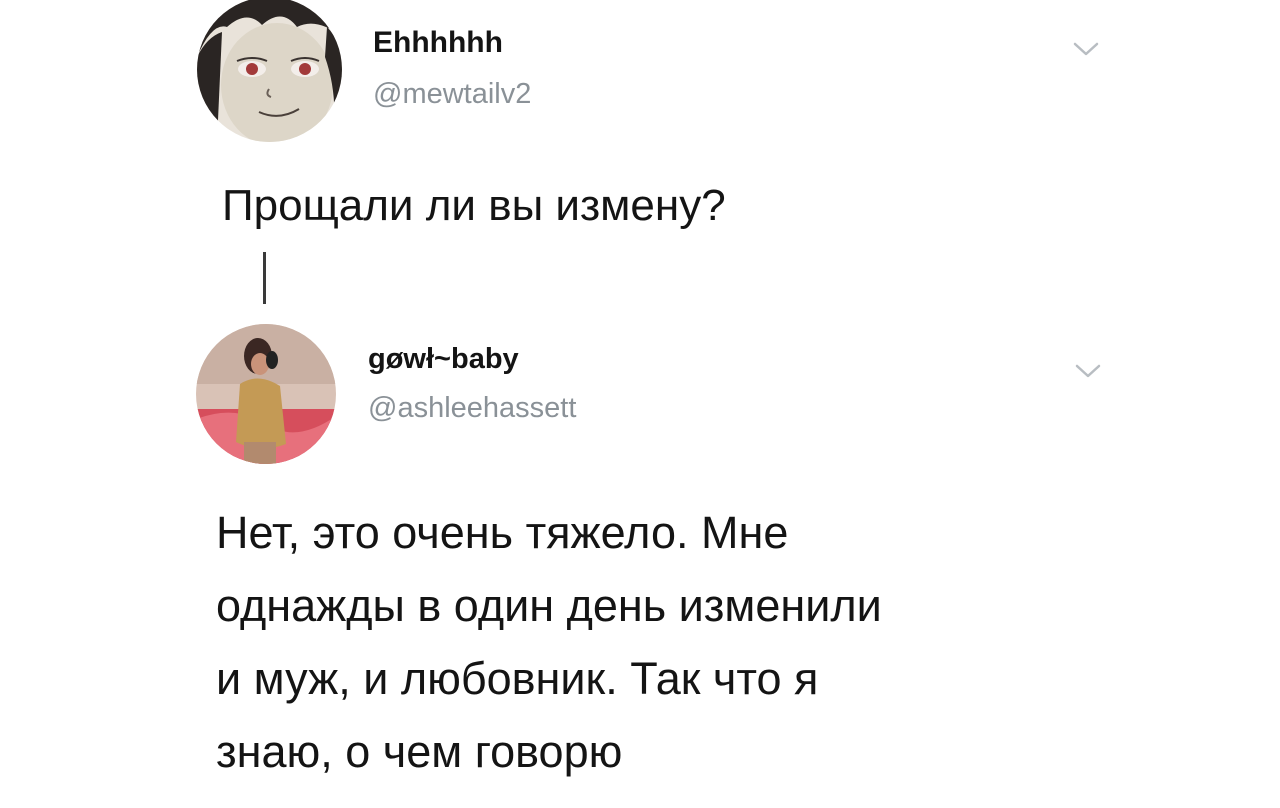 The width and height of the screenshot is (1280, 808). Describe the element at coordinates (472, 408) in the screenshot. I see `handle: @ashleehassett` at that location.